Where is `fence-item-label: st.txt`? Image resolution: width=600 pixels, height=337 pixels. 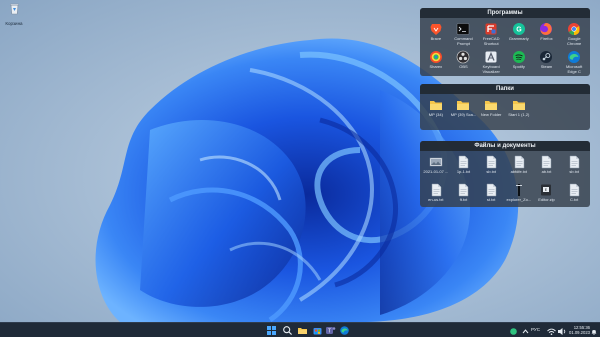
fence-item-label: st.txt is located at coordinates (491, 200).